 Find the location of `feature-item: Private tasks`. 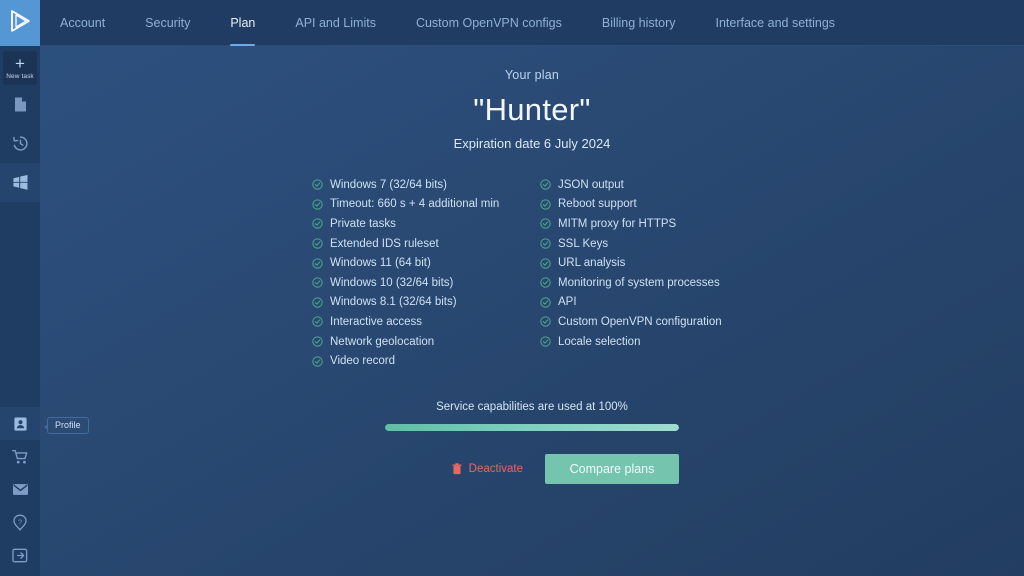

feature-item: Private tasks is located at coordinates (412, 224).